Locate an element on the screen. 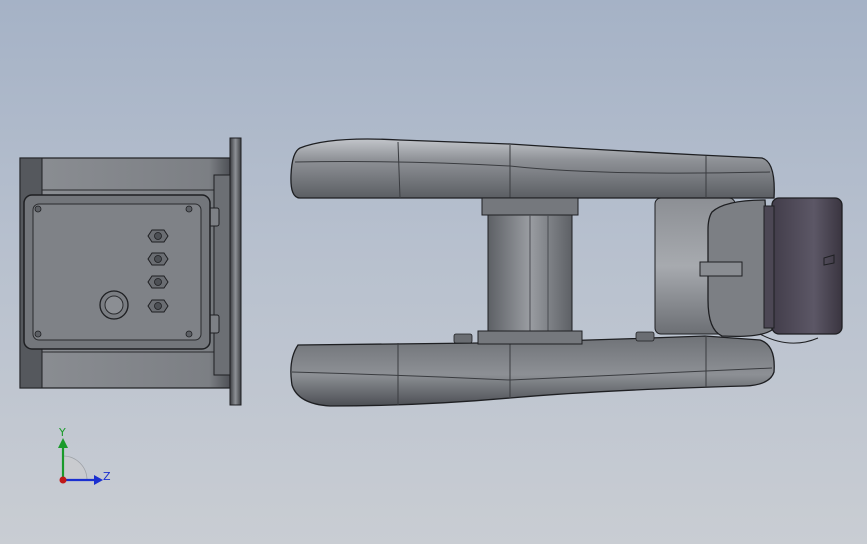 This screenshot has width=867, height=544. z-axis-label: Z is located at coordinates (107, 476).